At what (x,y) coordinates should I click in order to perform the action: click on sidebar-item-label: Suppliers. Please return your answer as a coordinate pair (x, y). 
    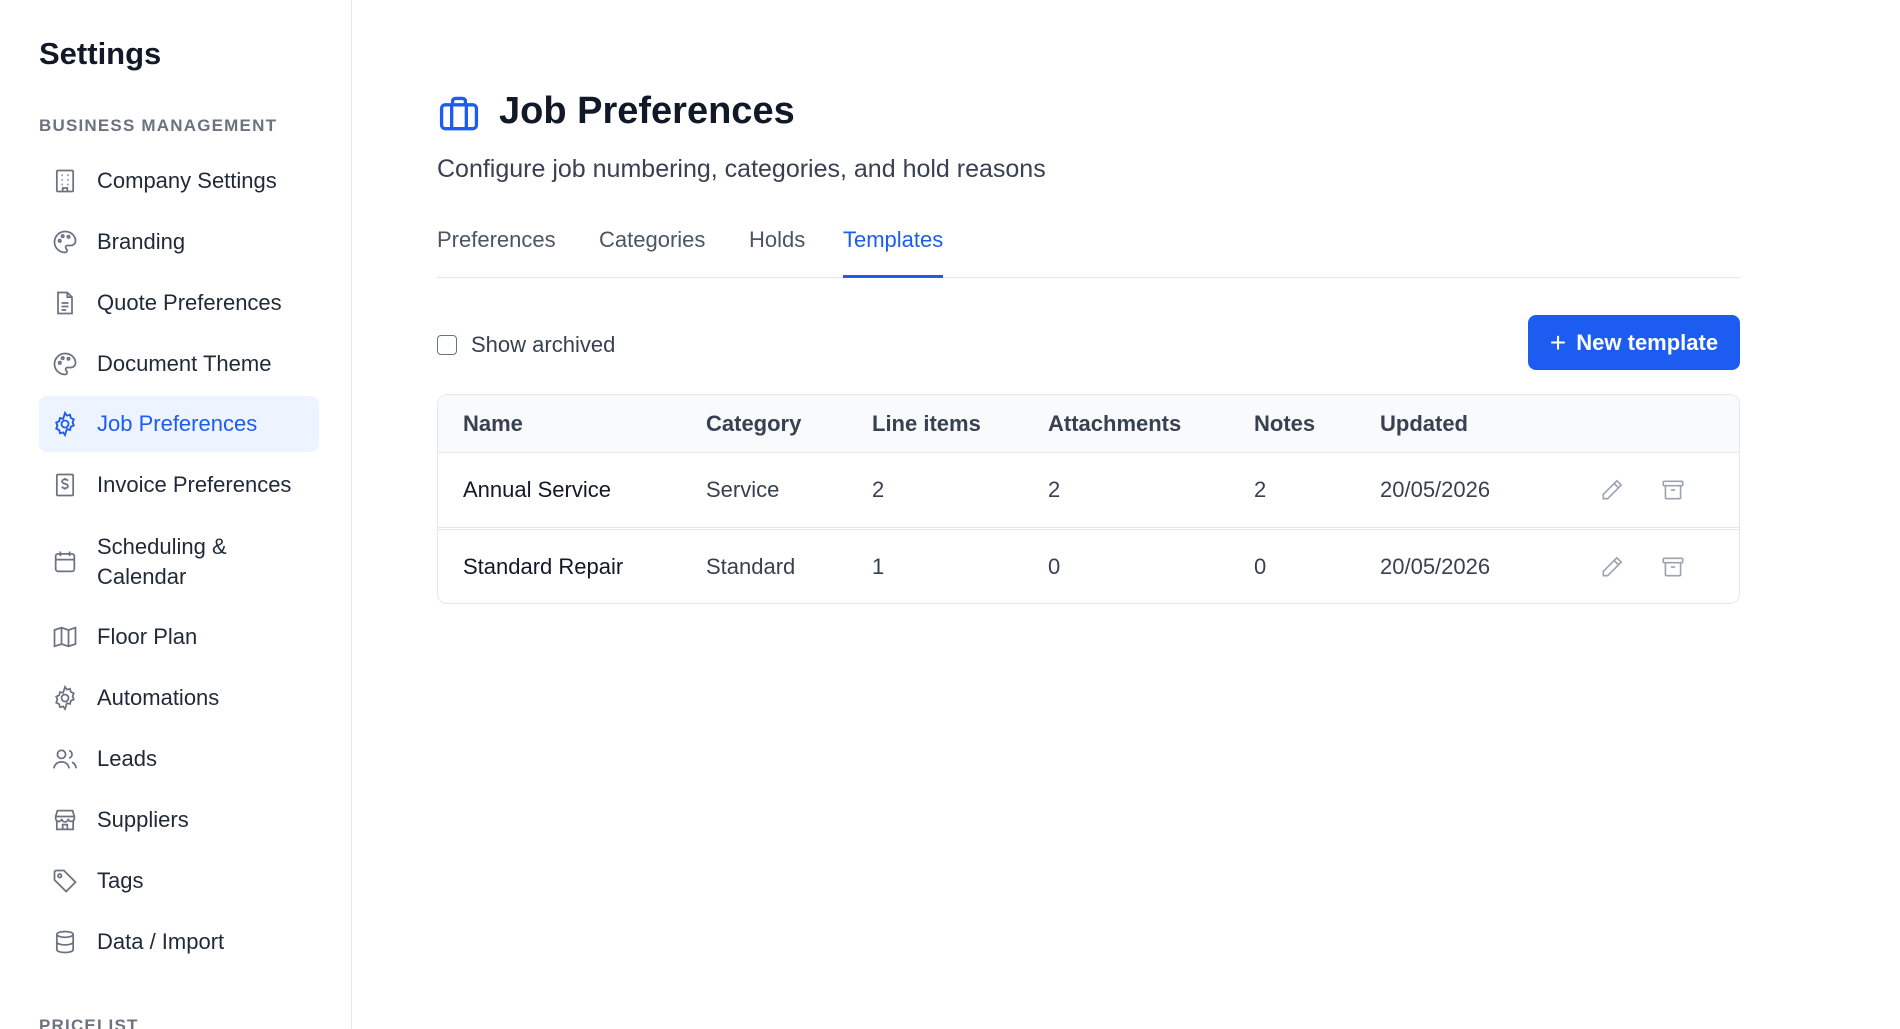
    Looking at the image, I should click on (143, 819).